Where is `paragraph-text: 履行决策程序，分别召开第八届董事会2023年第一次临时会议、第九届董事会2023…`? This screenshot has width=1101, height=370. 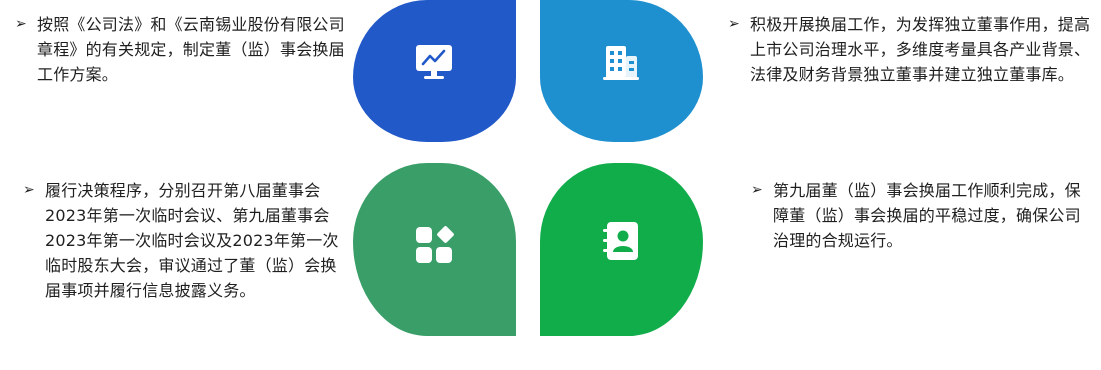 paragraph-text: 履行决策程序，分别召开第八届董事会2023年第一次临时会议、第九届董事会2023… is located at coordinates (192, 240).